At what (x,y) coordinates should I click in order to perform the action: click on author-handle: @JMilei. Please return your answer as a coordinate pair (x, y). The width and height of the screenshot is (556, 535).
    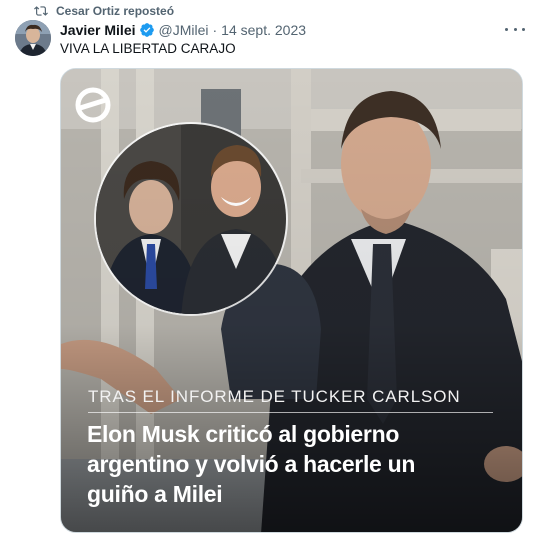
    Looking at the image, I should click on (184, 30).